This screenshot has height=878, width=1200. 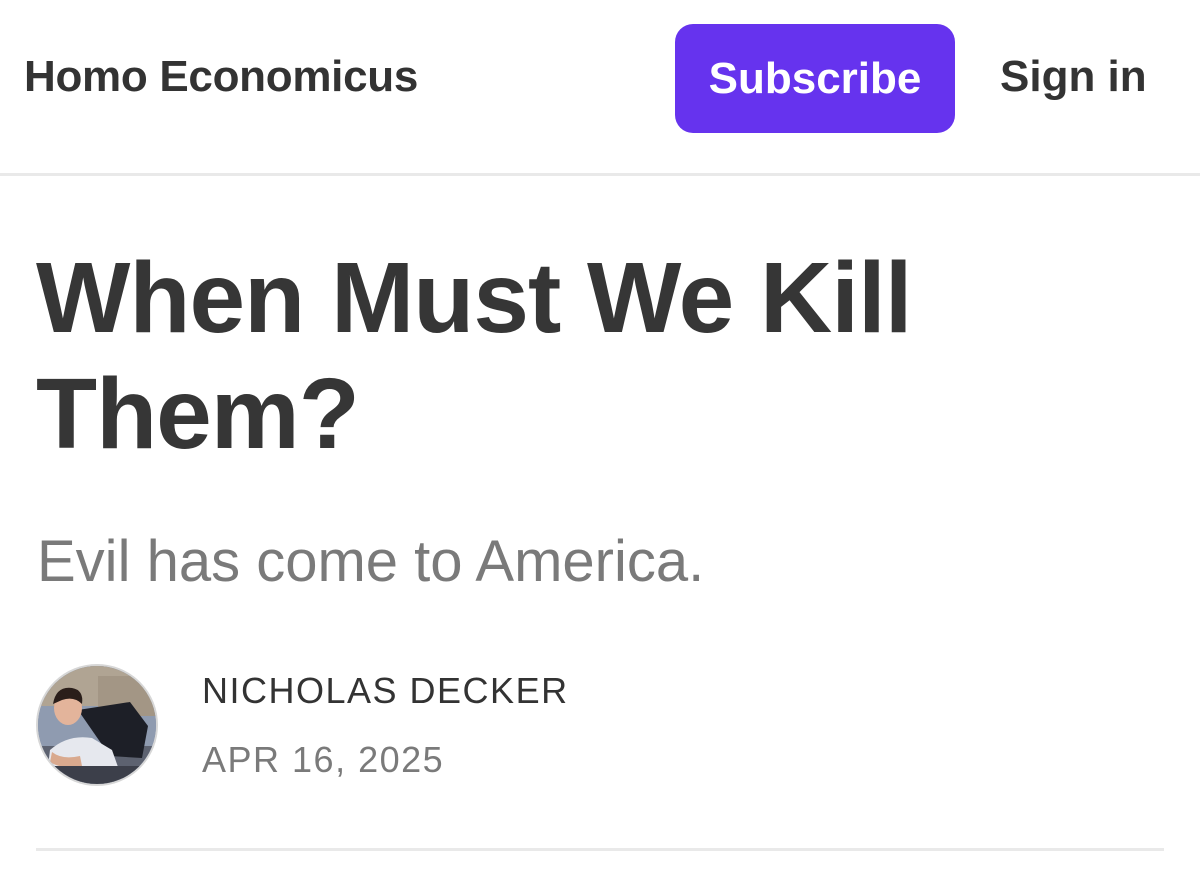 What do you see at coordinates (221, 77) in the screenshot?
I see `publication-name: Homo Economicus` at bounding box center [221, 77].